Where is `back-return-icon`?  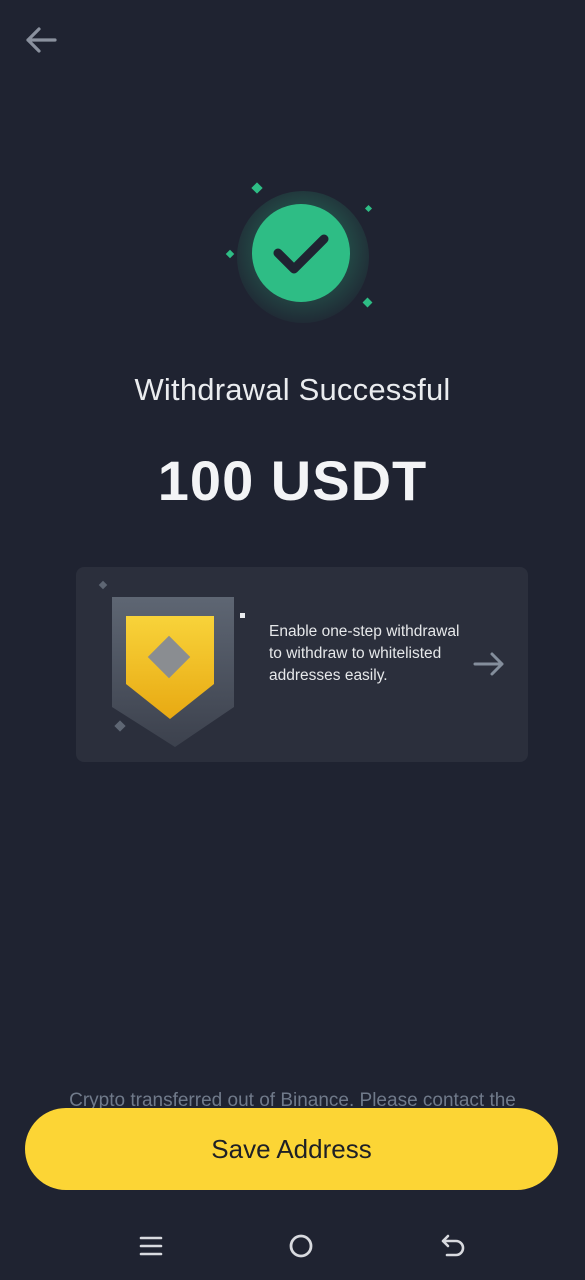
back-return-icon is located at coordinates (453, 1245).